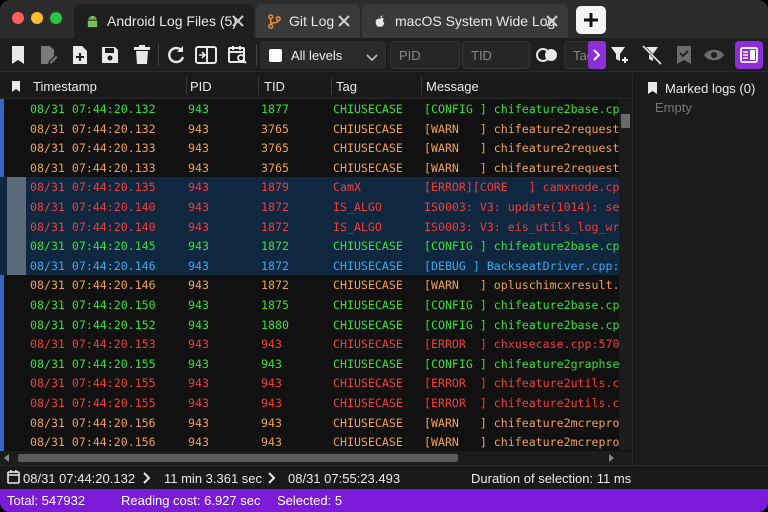  Describe the element at coordinates (620, 55) in the screenshot. I see `filter-icon` at that location.